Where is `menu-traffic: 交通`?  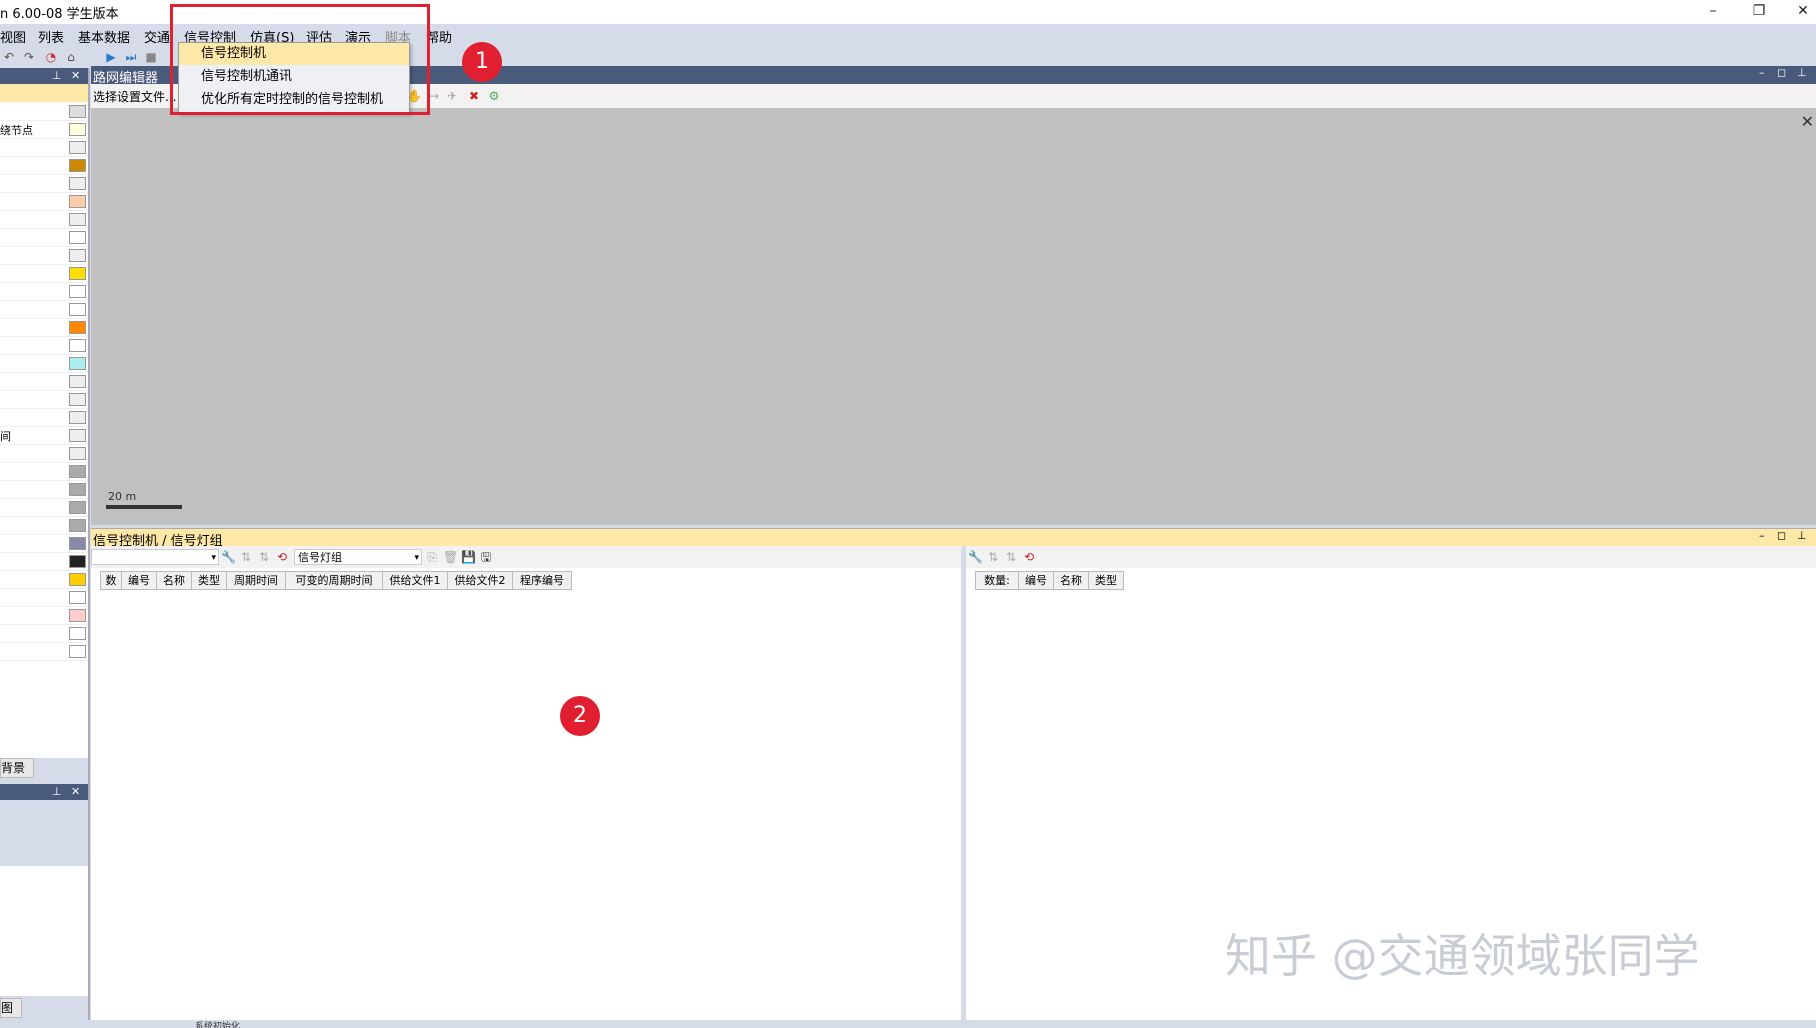 menu-traffic: 交通 is located at coordinates (157, 36).